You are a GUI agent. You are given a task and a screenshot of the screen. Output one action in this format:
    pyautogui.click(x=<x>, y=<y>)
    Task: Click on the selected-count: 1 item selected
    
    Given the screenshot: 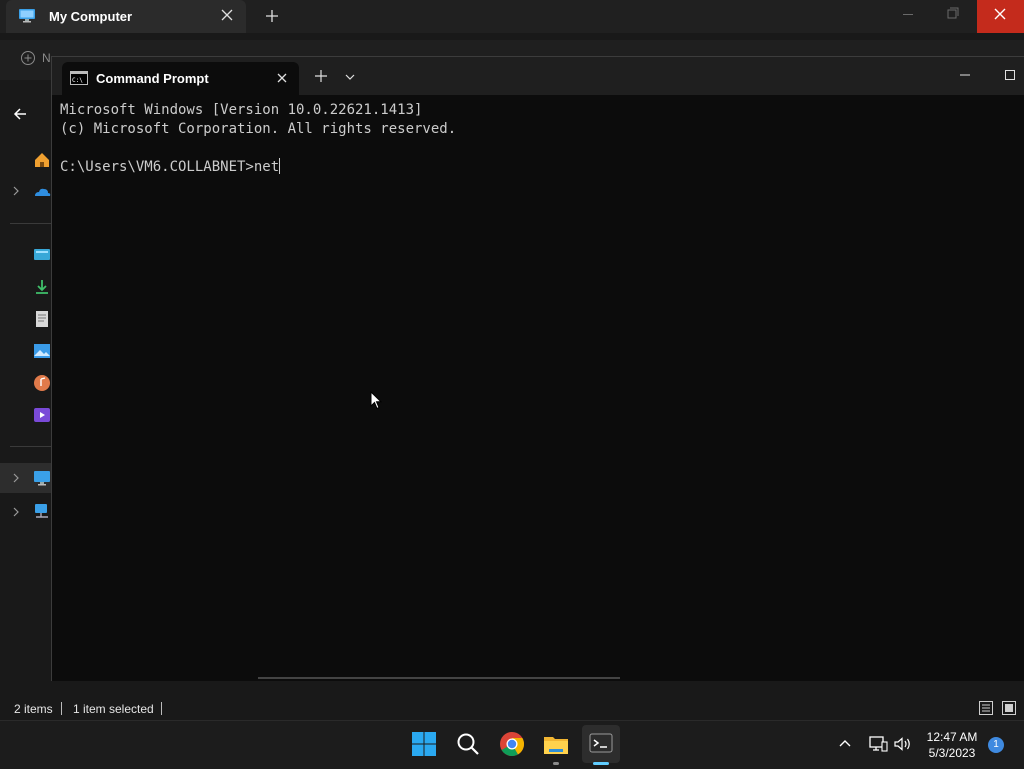 What is the action you would take?
    pyautogui.click(x=113, y=709)
    